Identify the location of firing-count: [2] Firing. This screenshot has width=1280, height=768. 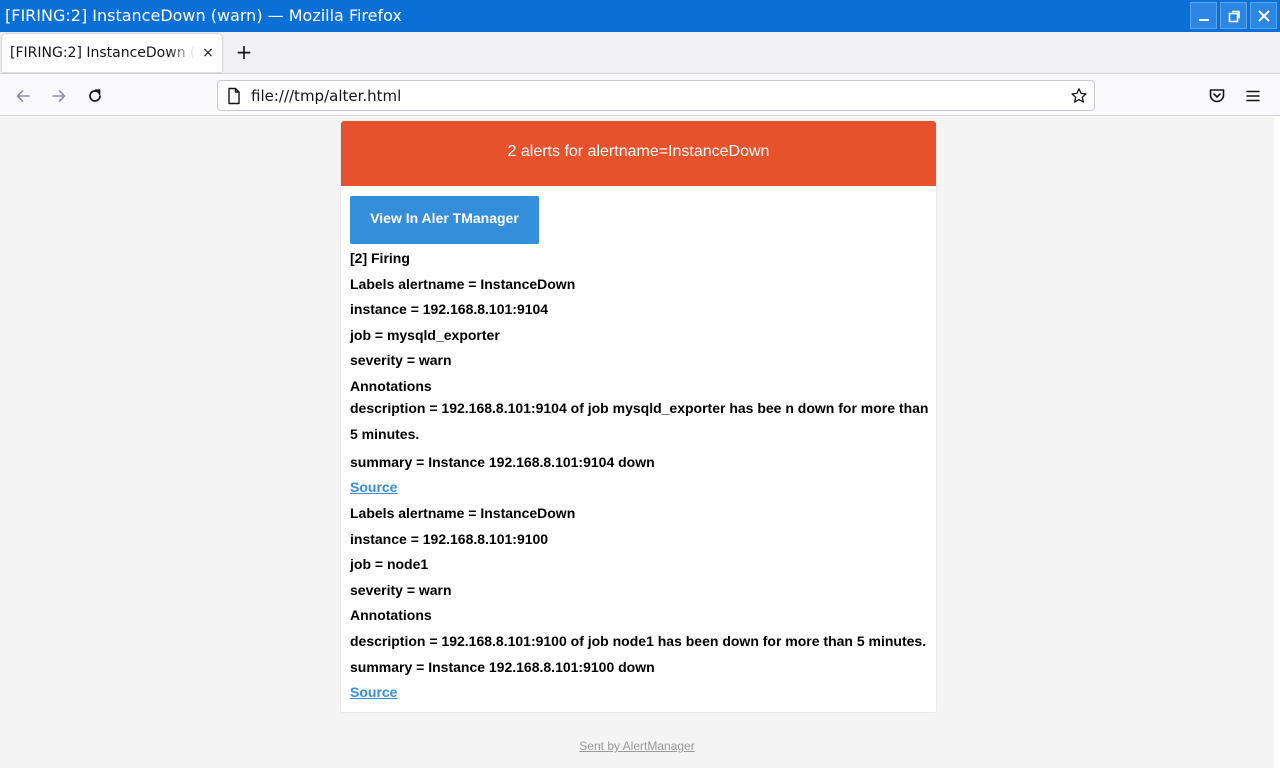
(380, 258).